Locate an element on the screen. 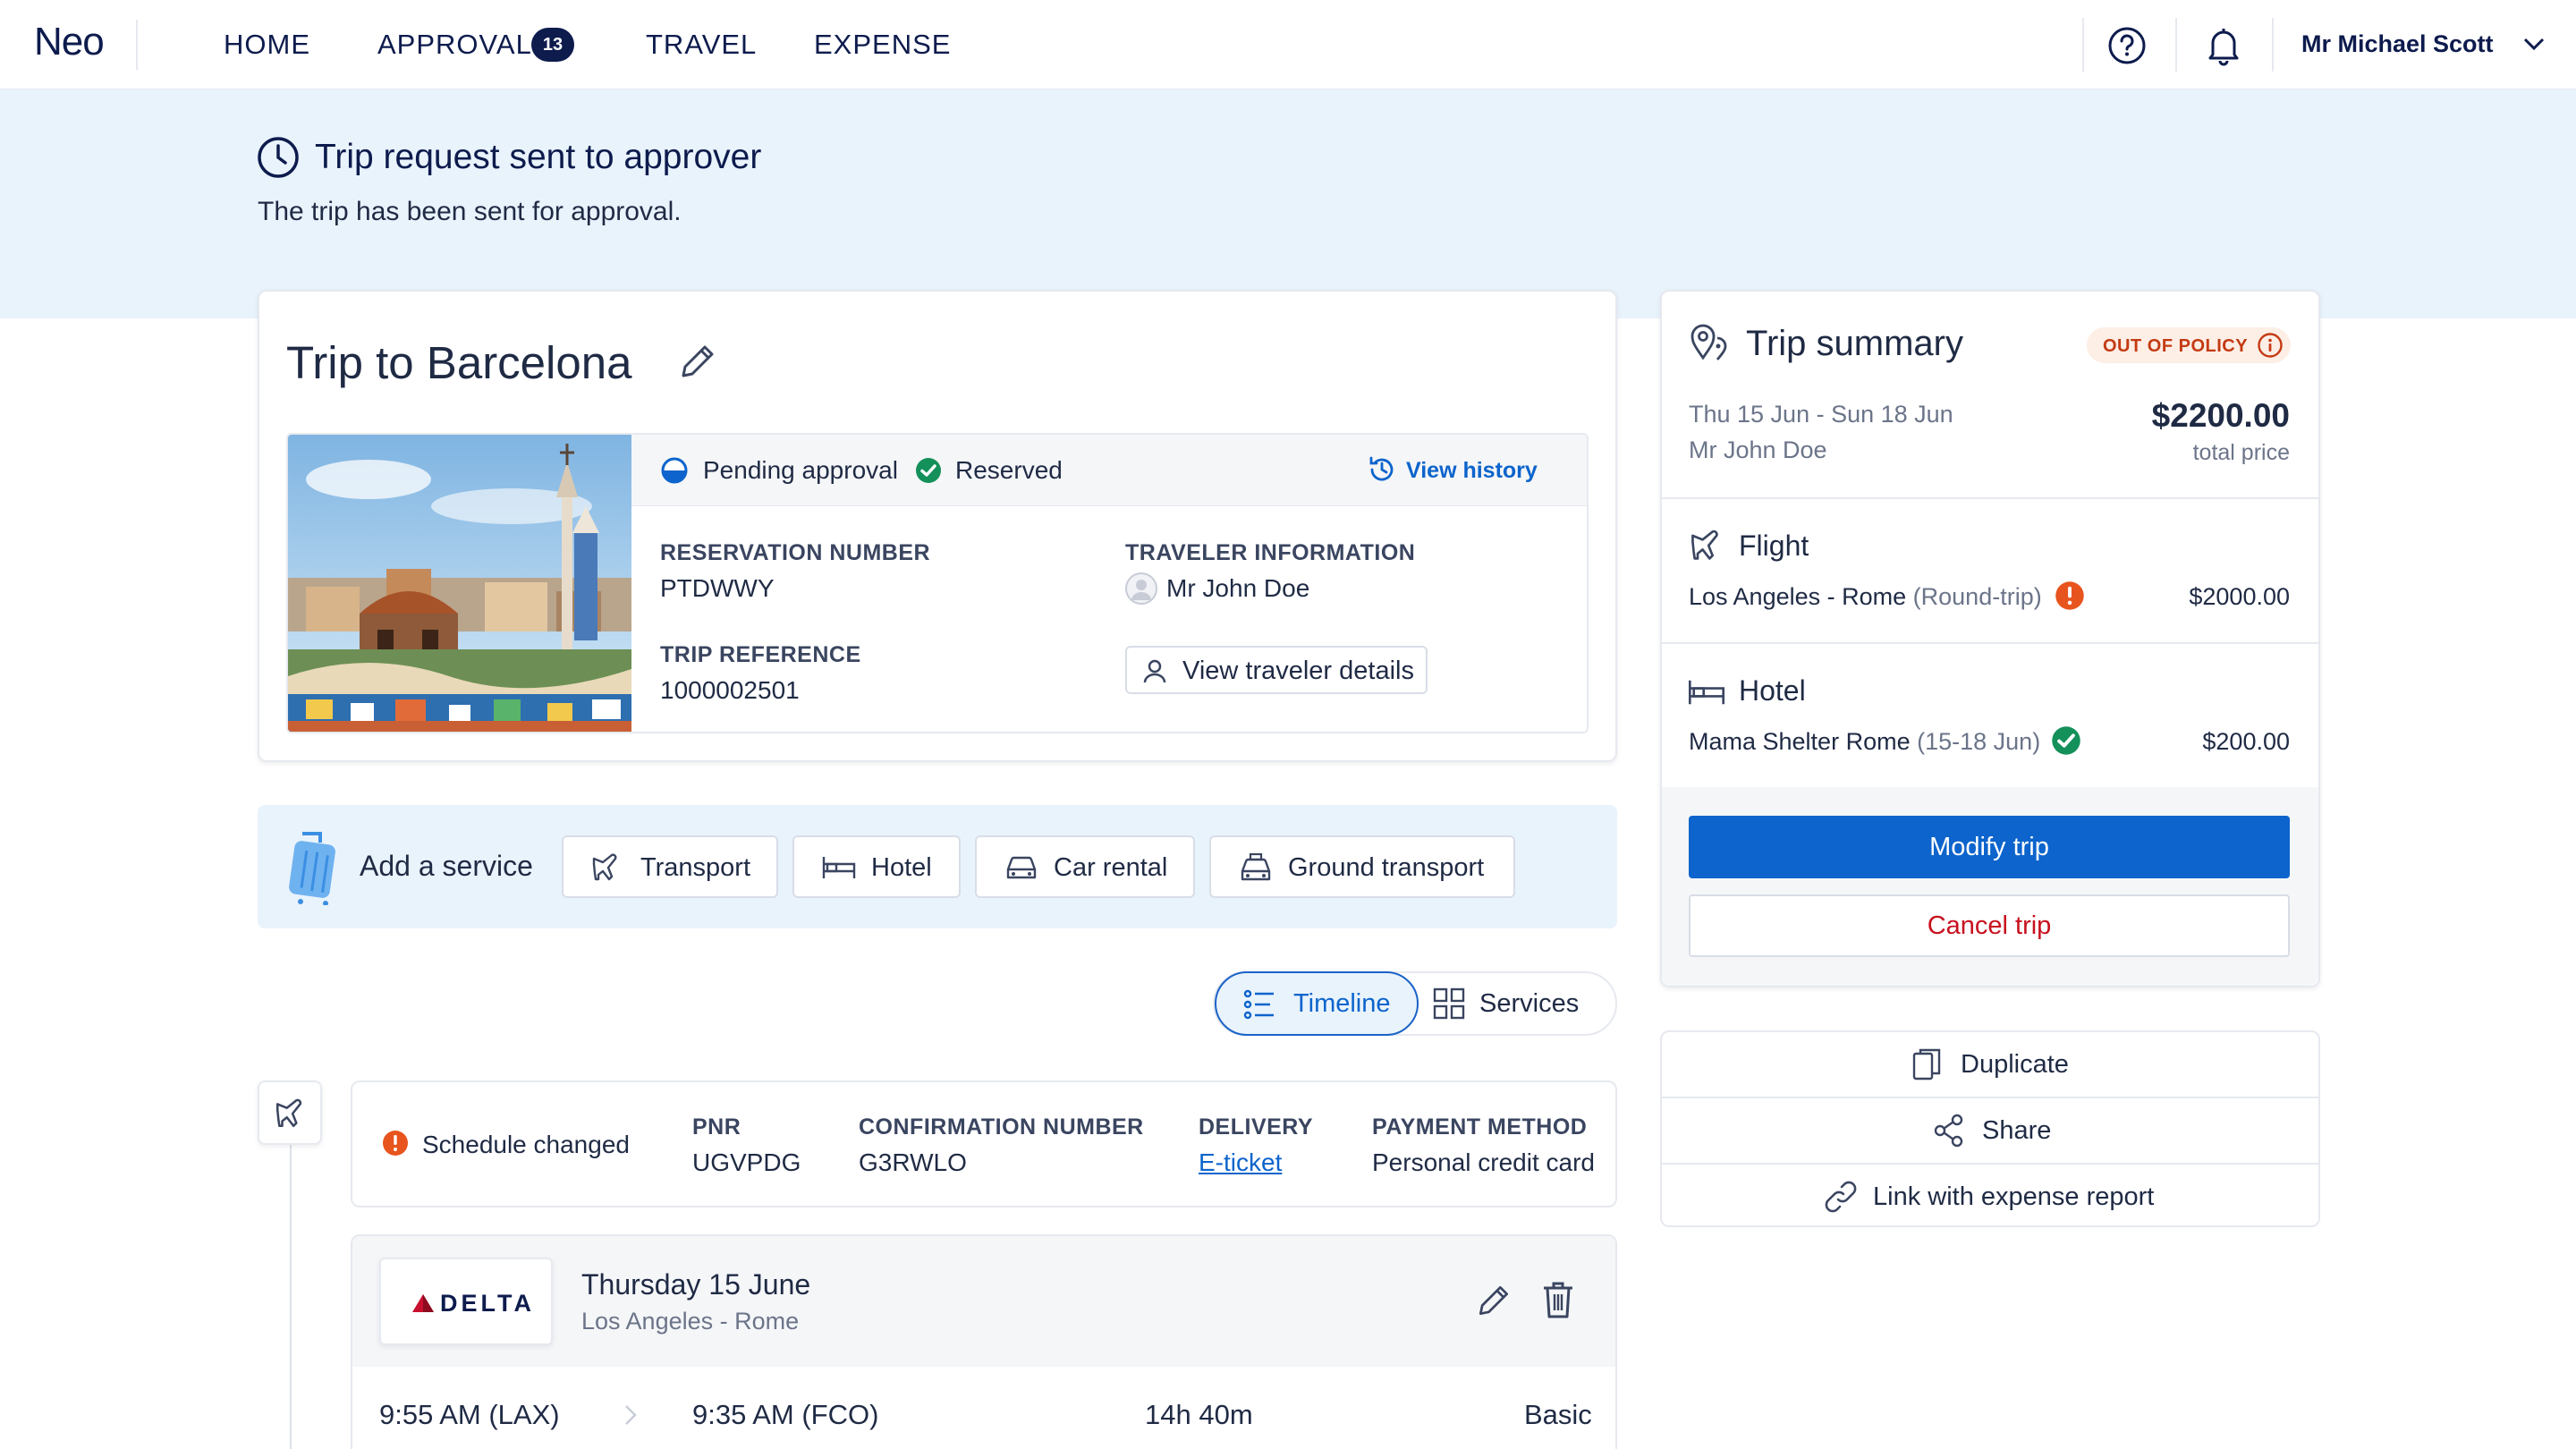 This screenshot has width=2576, height=1449. clock-icon is located at coordinates (278, 157).